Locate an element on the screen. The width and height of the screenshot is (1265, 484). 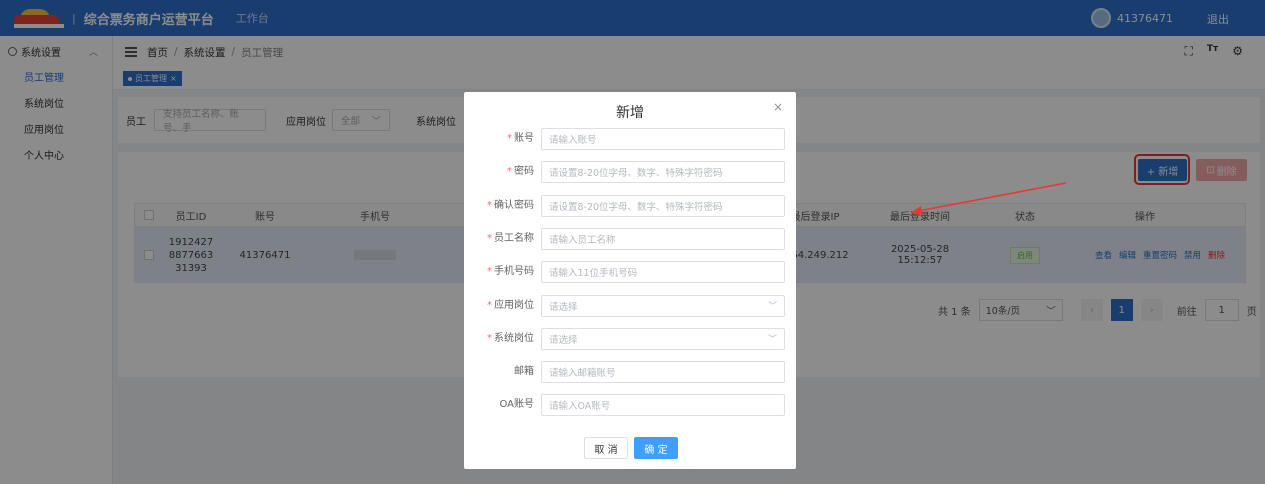
dialog-title: 新增 is located at coordinates (630, 113).